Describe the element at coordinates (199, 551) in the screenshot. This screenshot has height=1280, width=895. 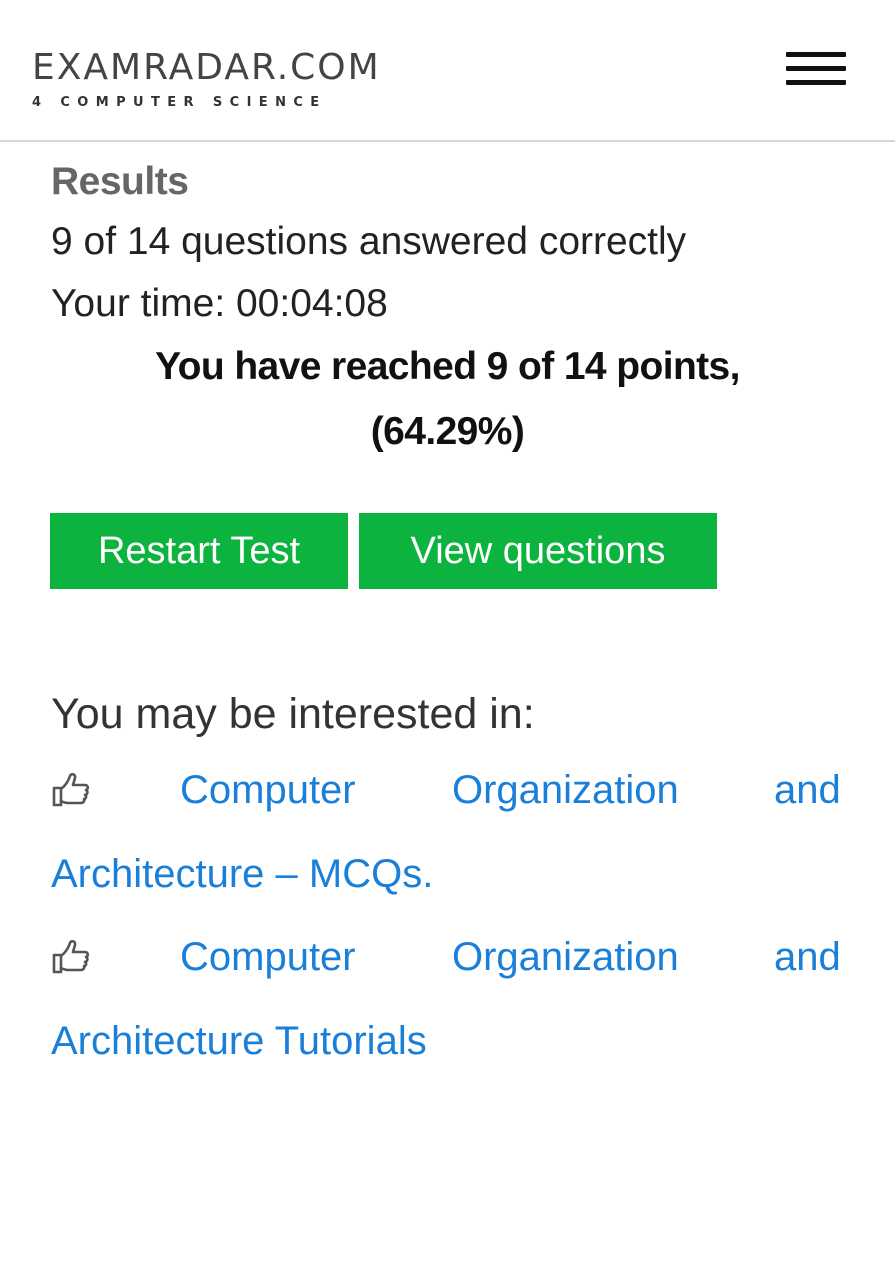
I see `restart-test-button: Restart Test` at that location.